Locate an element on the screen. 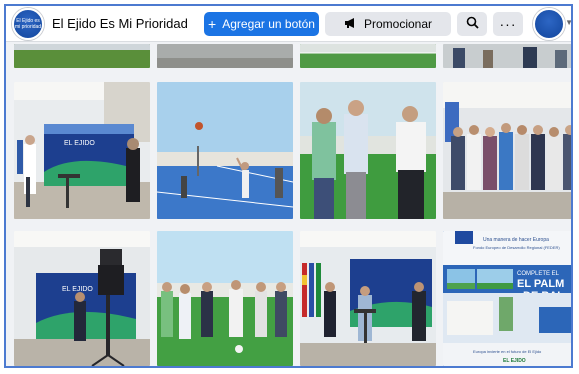 This screenshot has height=374, width=579. screen-title-2: EL EJIDO is located at coordinates (77, 289).